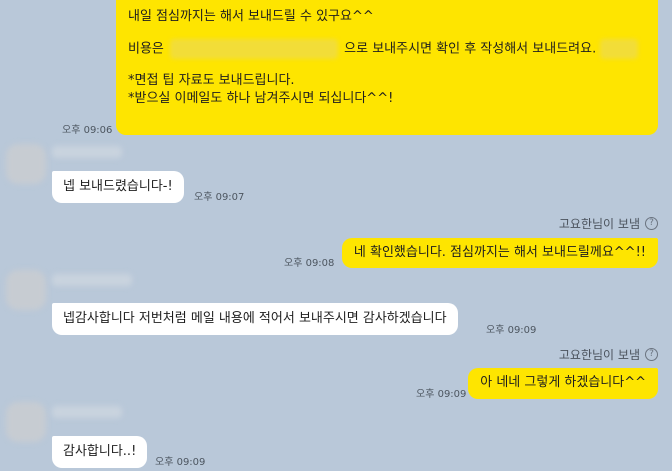 This screenshot has width=672, height=471. I want to click on message-text: 아 네네 그렇게 하겠습니다^^, so click(563, 382).